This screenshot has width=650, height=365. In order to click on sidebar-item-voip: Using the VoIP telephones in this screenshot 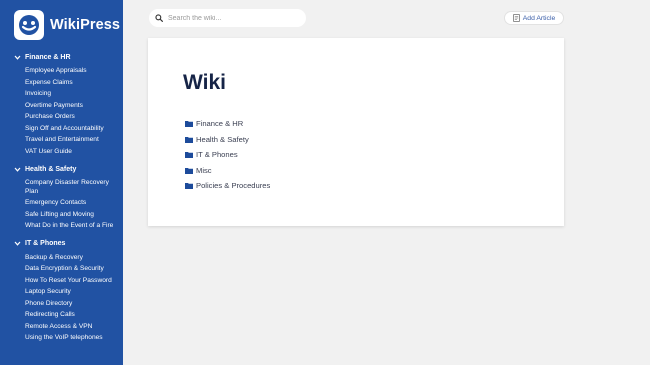, I will do `click(61, 338)`.